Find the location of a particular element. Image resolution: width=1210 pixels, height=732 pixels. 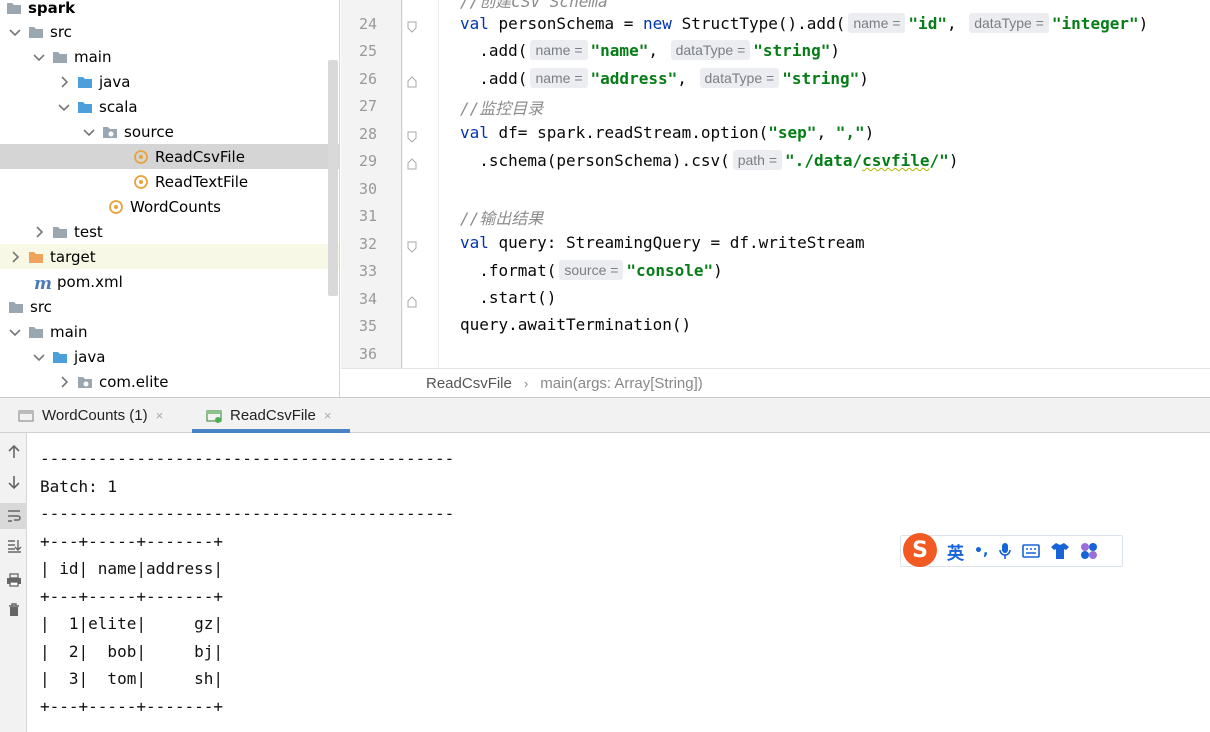

trash-icon is located at coordinates (13, 610).